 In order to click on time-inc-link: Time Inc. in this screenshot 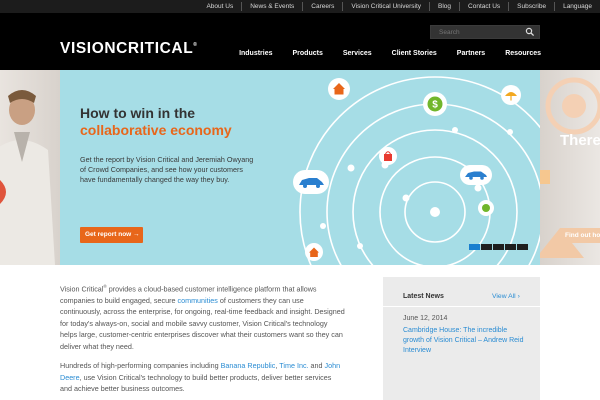, I will do `click(293, 365)`.